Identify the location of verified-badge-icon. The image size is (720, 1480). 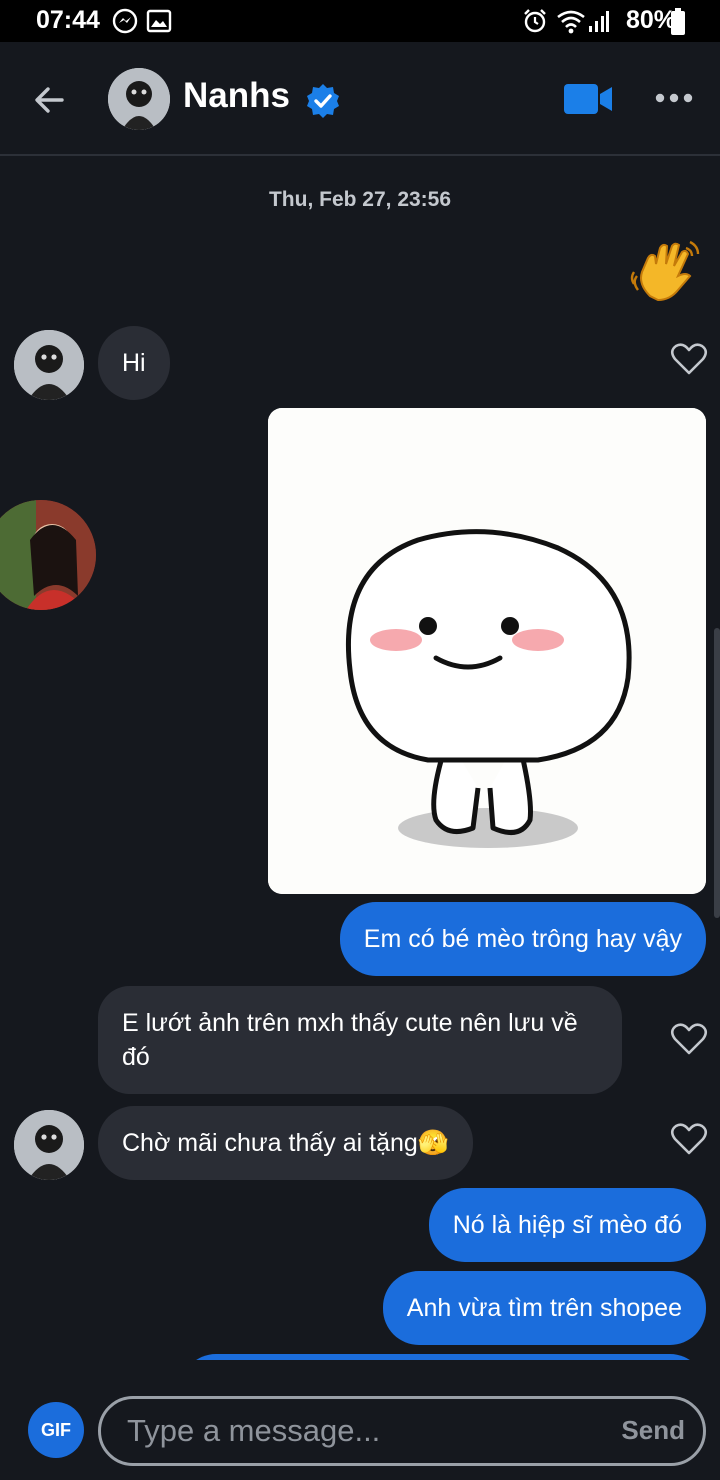
(323, 101).